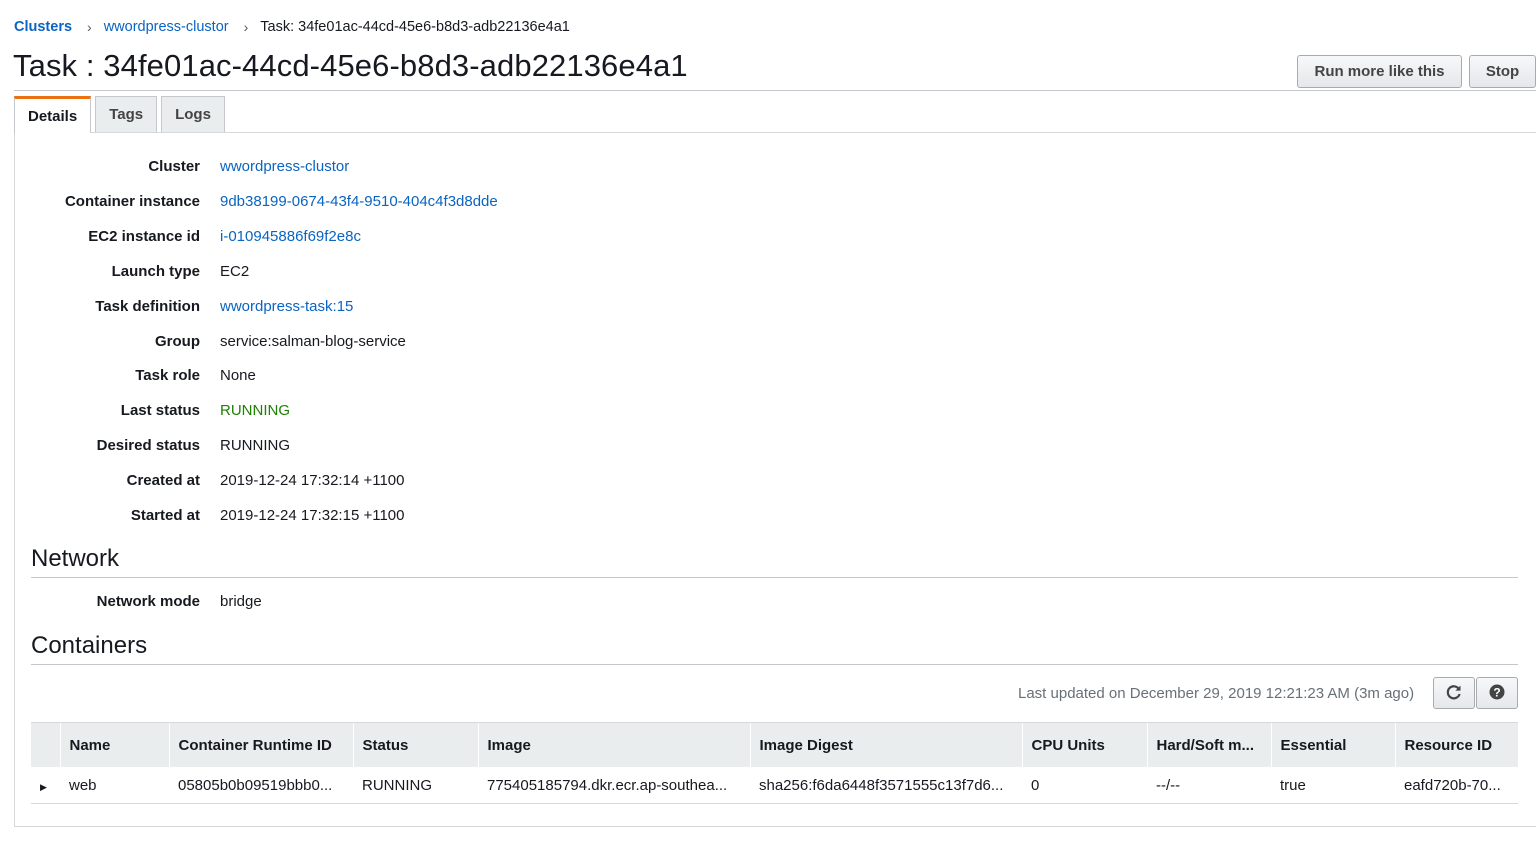  What do you see at coordinates (165, 515) in the screenshot?
I see `detail-label: Started at` at bounding box center [165, 515].